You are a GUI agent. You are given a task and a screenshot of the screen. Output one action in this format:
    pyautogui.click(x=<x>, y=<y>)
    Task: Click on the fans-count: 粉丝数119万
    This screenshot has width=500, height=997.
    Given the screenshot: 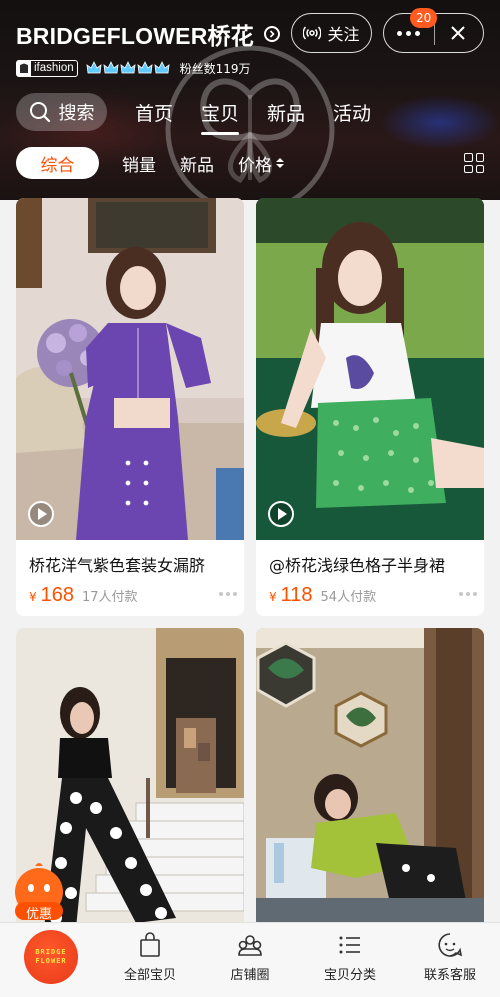 What is the action you would take?
    pyautogui.click(x=215, y=68)
    